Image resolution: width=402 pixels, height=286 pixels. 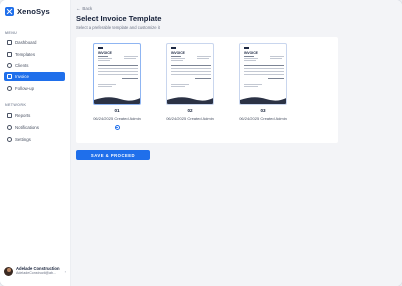 What do you see at coordinates (27, 127) in the screenshot?
I see `sidebar-item-label: Notifications` at bounding box center [27, 127].